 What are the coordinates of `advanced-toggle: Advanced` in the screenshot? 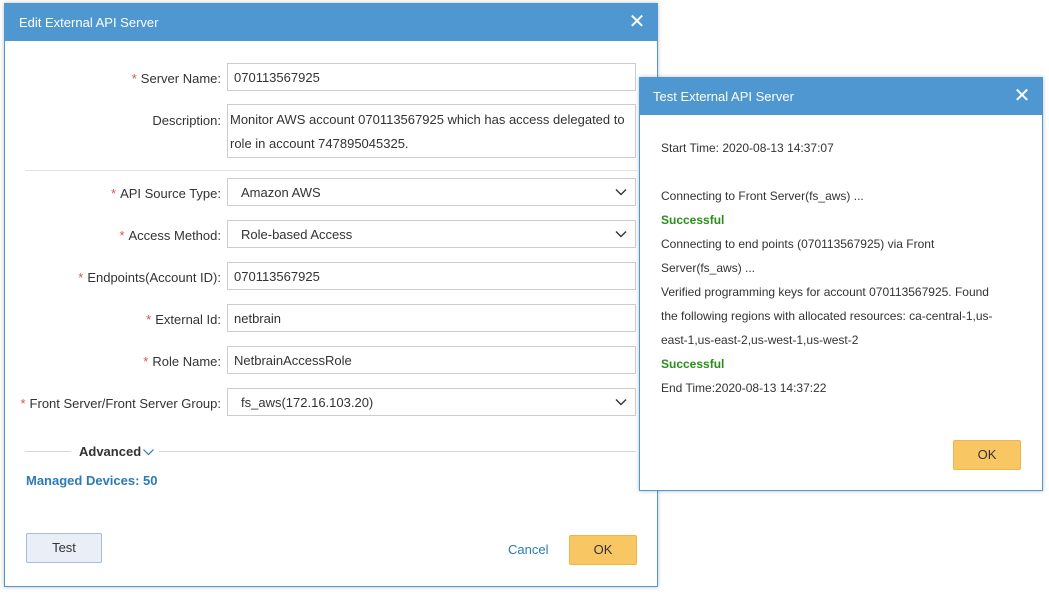 It's located at (117, 451).